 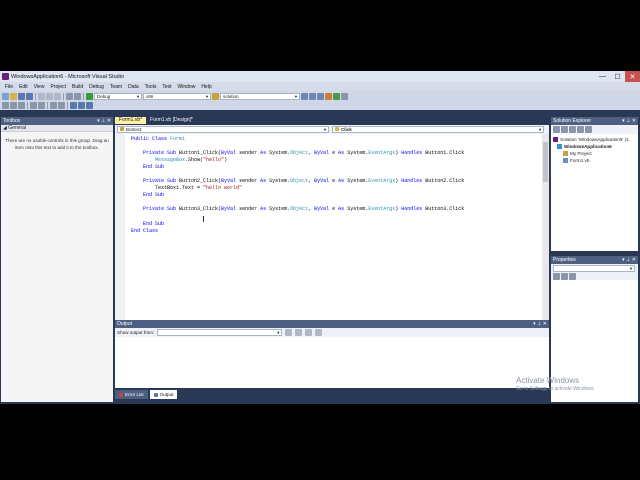 What do you see at coordinates (53, 105) in the screenshot?
I see `comment-icon` at bounding box center [53, 105].